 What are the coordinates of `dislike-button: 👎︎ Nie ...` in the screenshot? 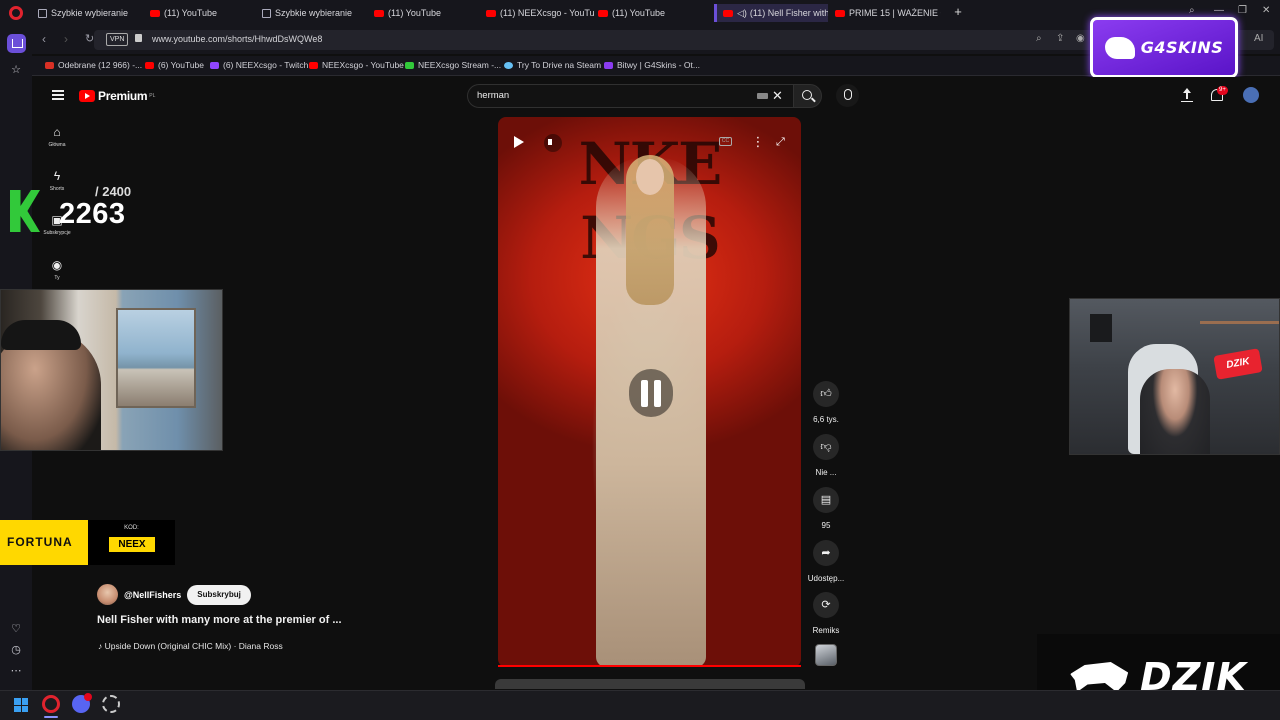 It's located at (826, 455).